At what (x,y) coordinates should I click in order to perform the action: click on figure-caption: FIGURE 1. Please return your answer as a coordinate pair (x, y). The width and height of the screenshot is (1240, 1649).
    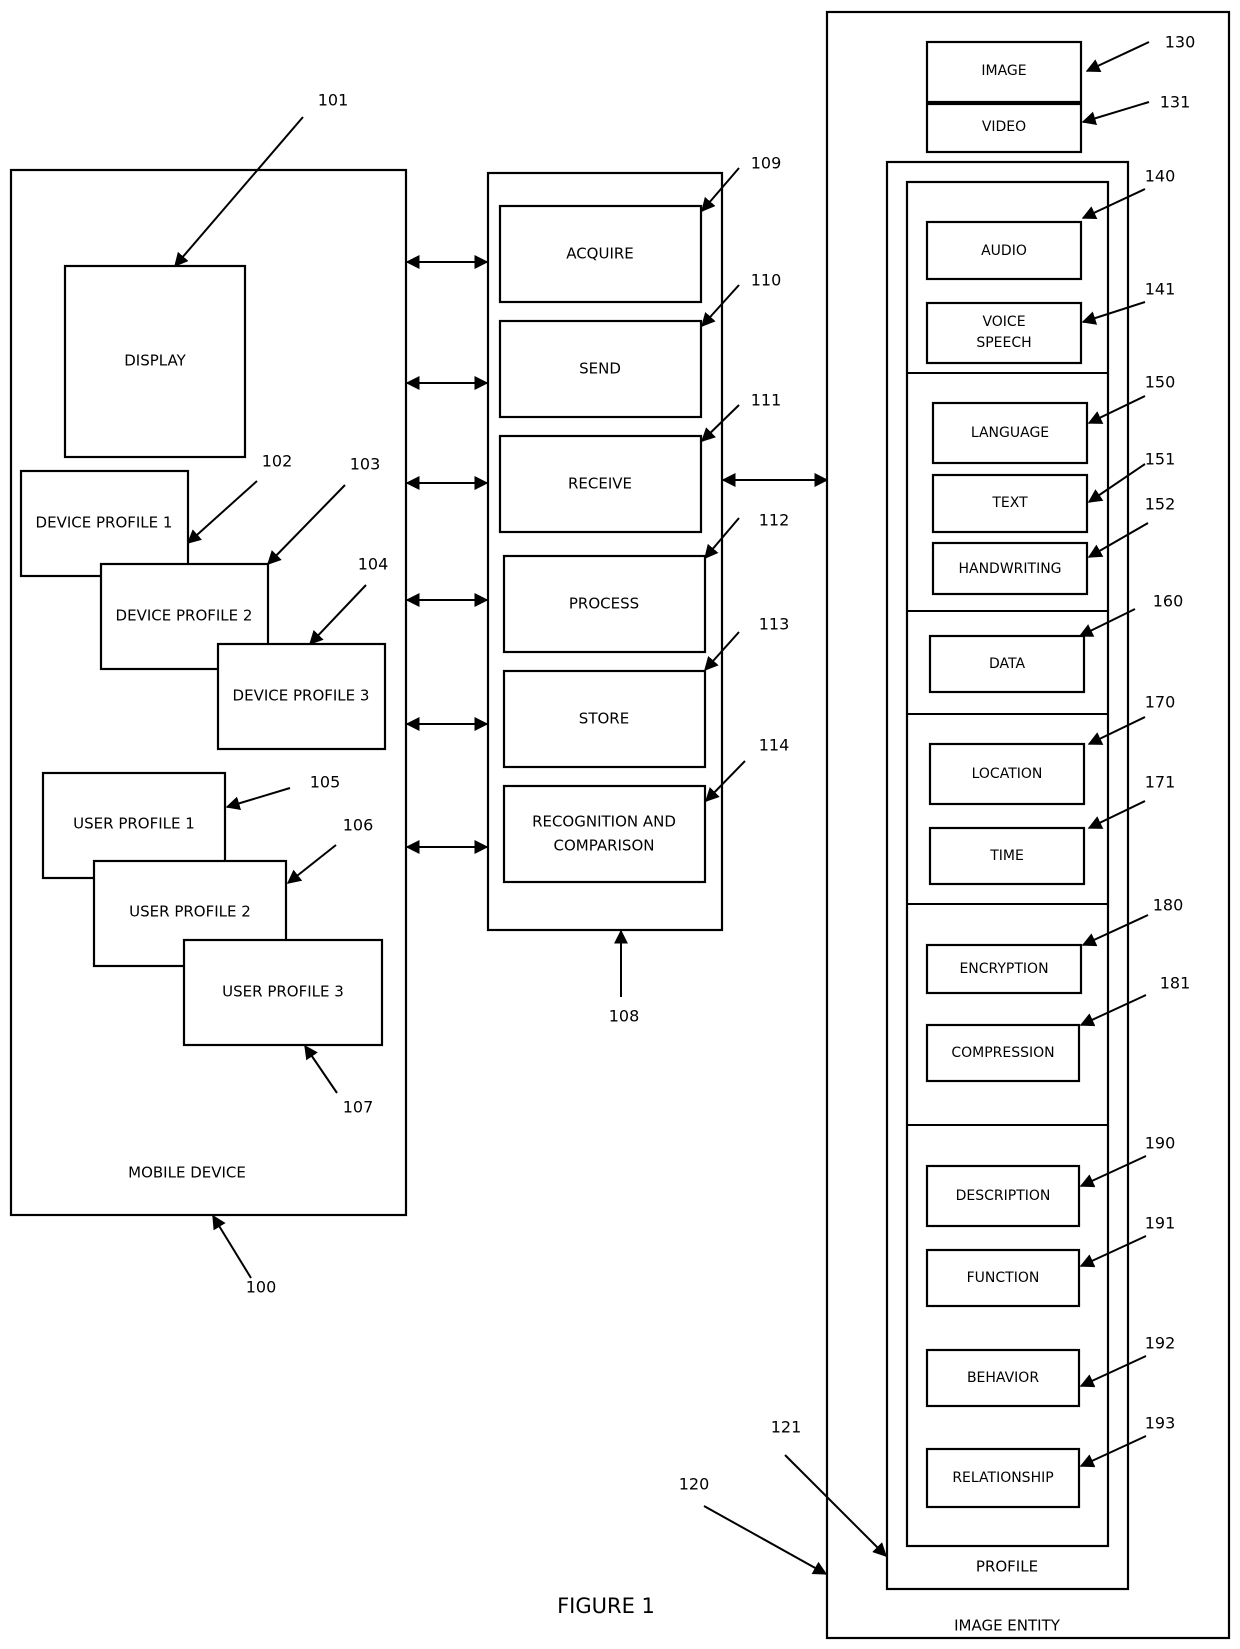
    Looking at the image, I should click on (606, 1606).